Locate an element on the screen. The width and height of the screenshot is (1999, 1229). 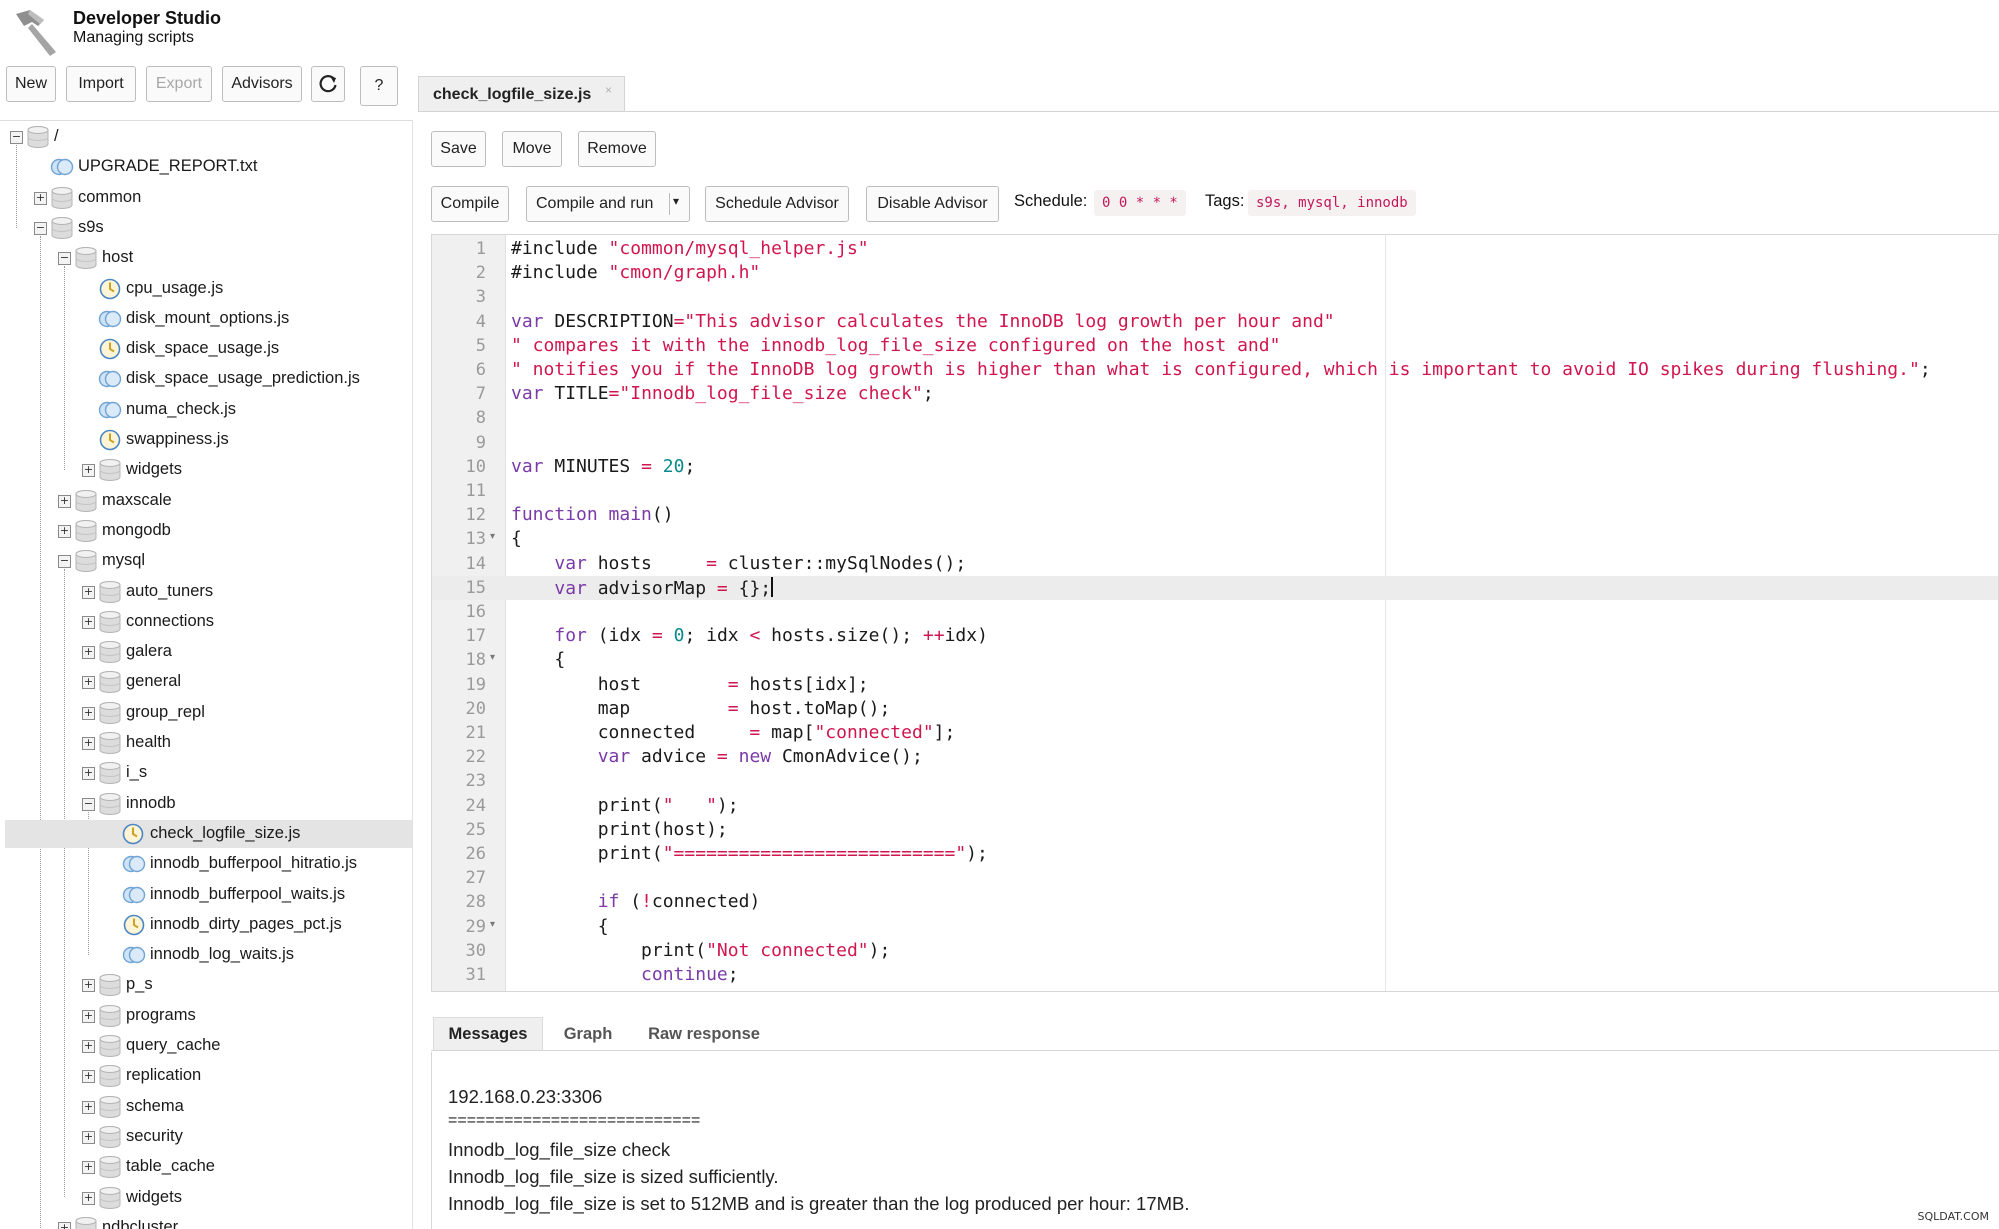
chevron-down-icon: ▾ is located at coordinates (676, 201).